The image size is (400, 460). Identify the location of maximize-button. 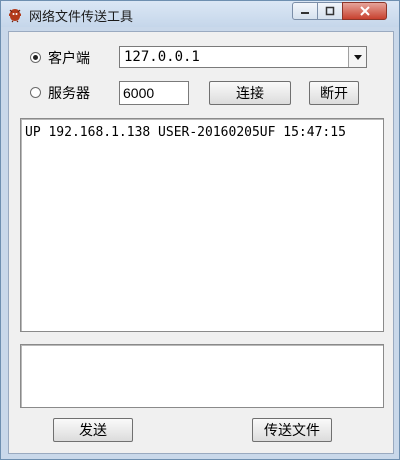
(330, 11).